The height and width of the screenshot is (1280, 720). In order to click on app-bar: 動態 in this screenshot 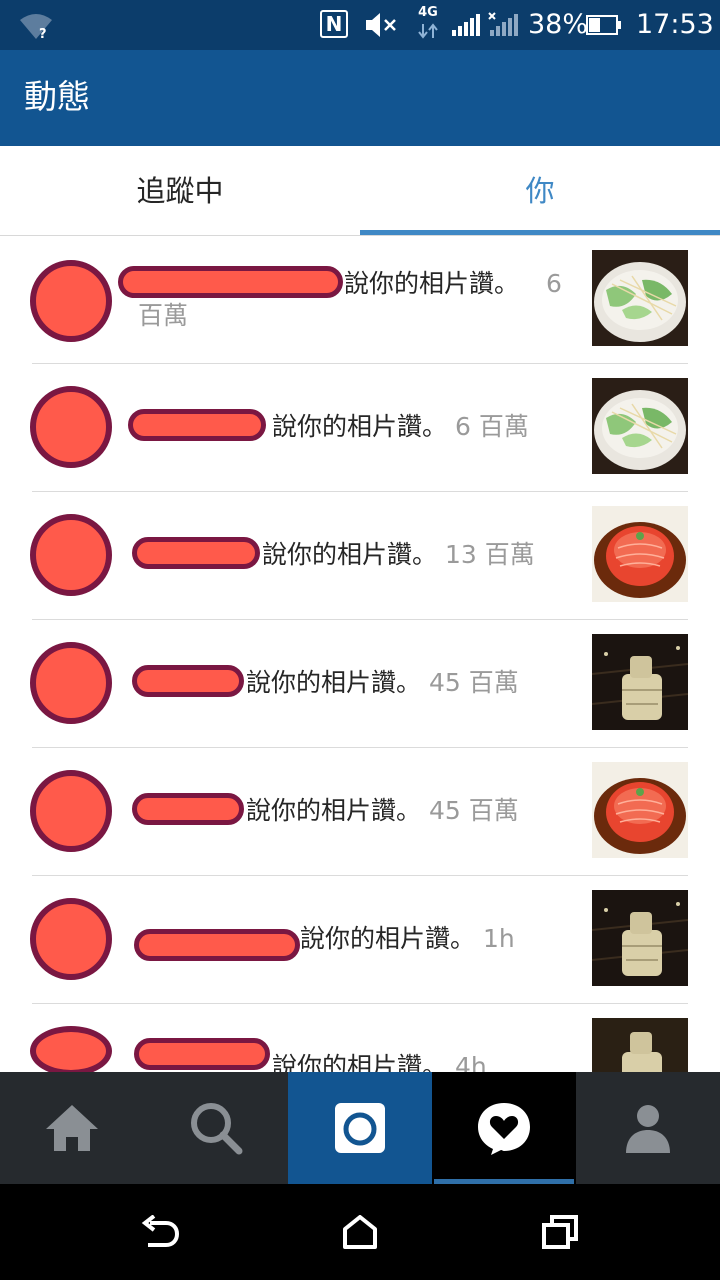, I will do `click(360, 98)`.